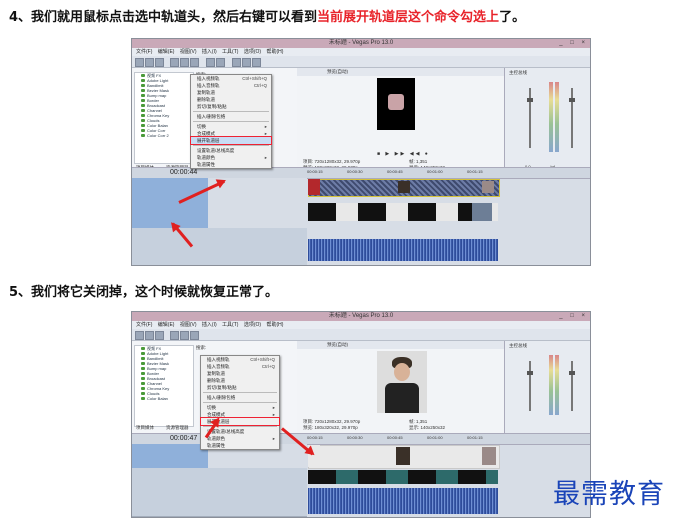 The height and width of the screenshot is (518, 674). Describe the element at coordinates (184, 172) in the screenshot. I see `timecode: 00:00:44` at that location.